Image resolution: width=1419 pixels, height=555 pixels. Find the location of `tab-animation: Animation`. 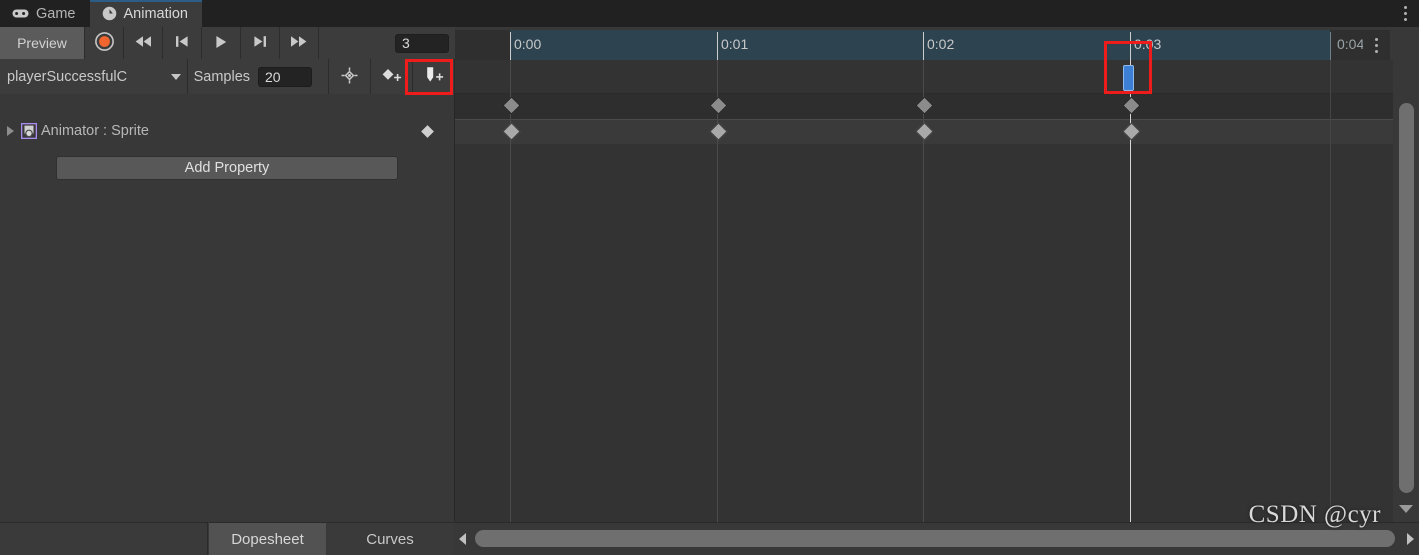

tab-animation: Animation is located at coordinates (146, 13).